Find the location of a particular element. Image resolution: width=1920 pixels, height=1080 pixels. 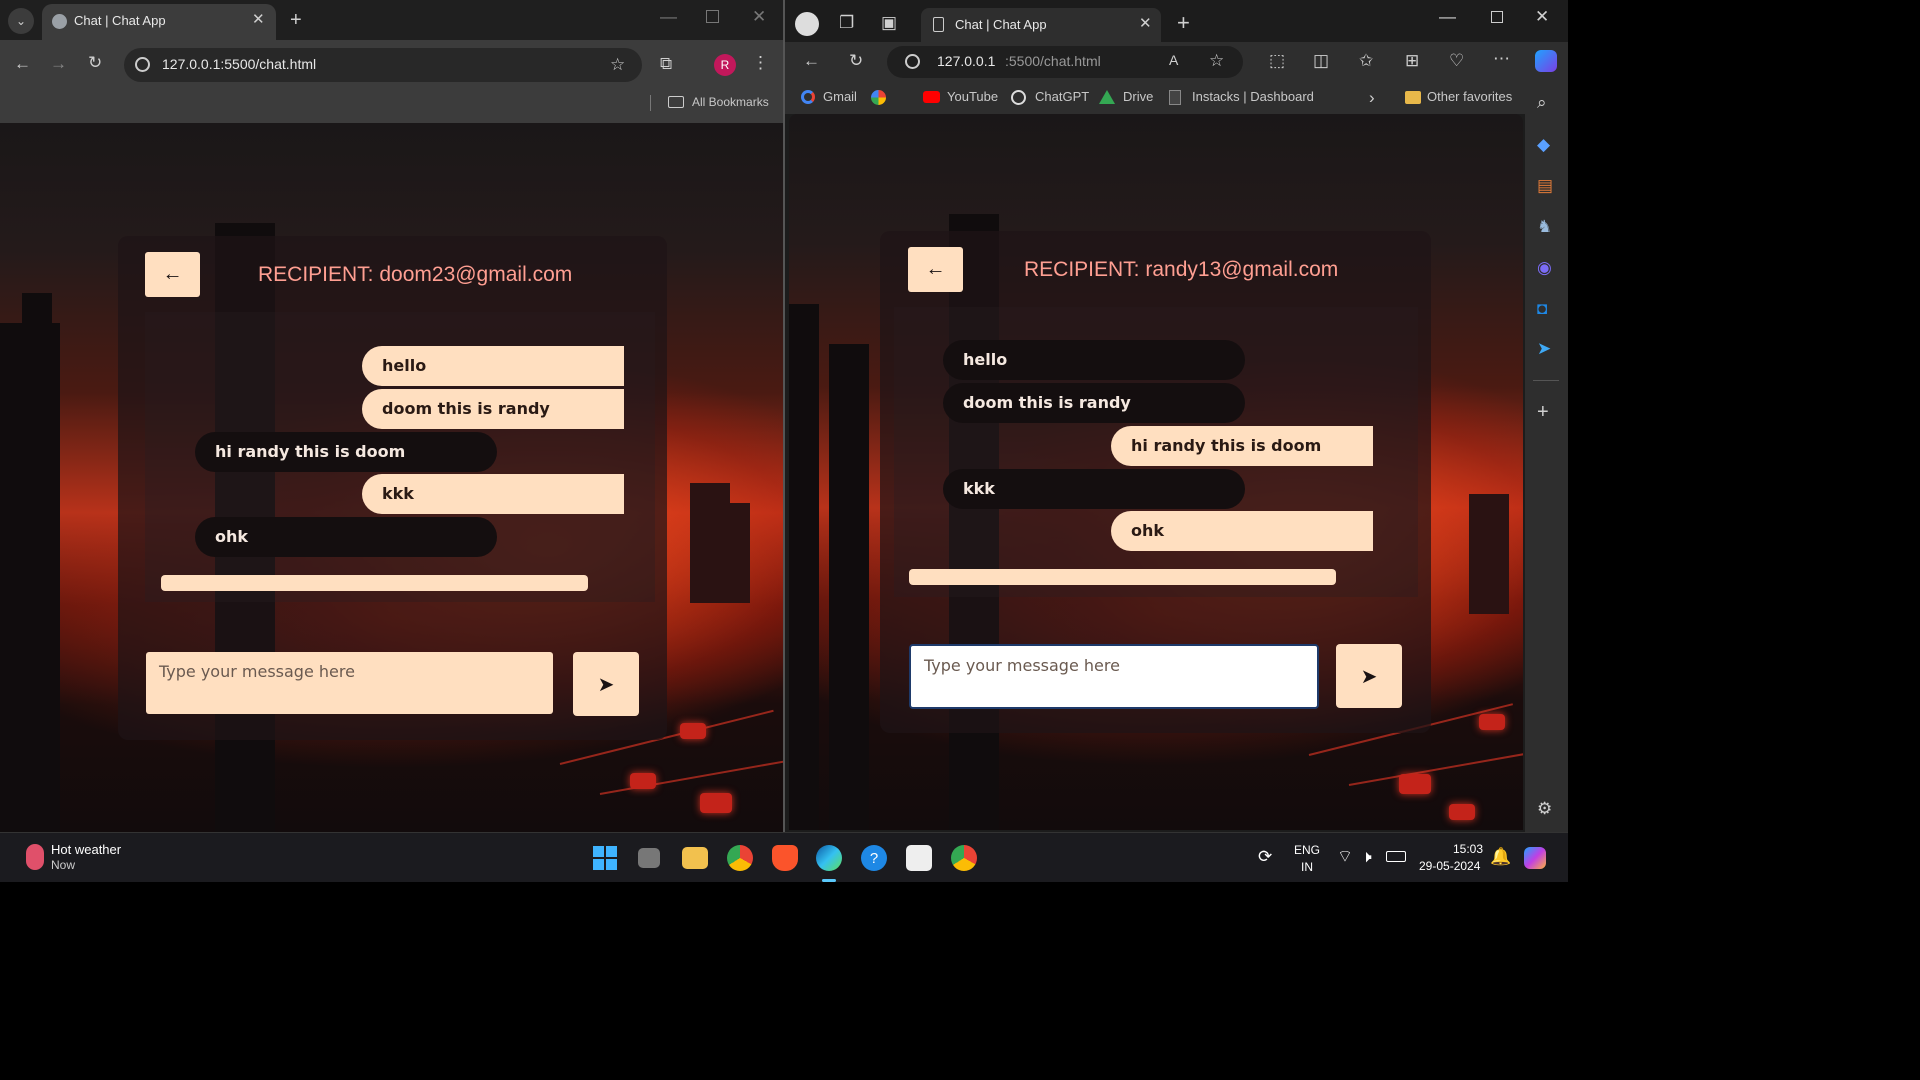

fav-chatgpt: ChatGPT is located at coordinates (1062, 96).